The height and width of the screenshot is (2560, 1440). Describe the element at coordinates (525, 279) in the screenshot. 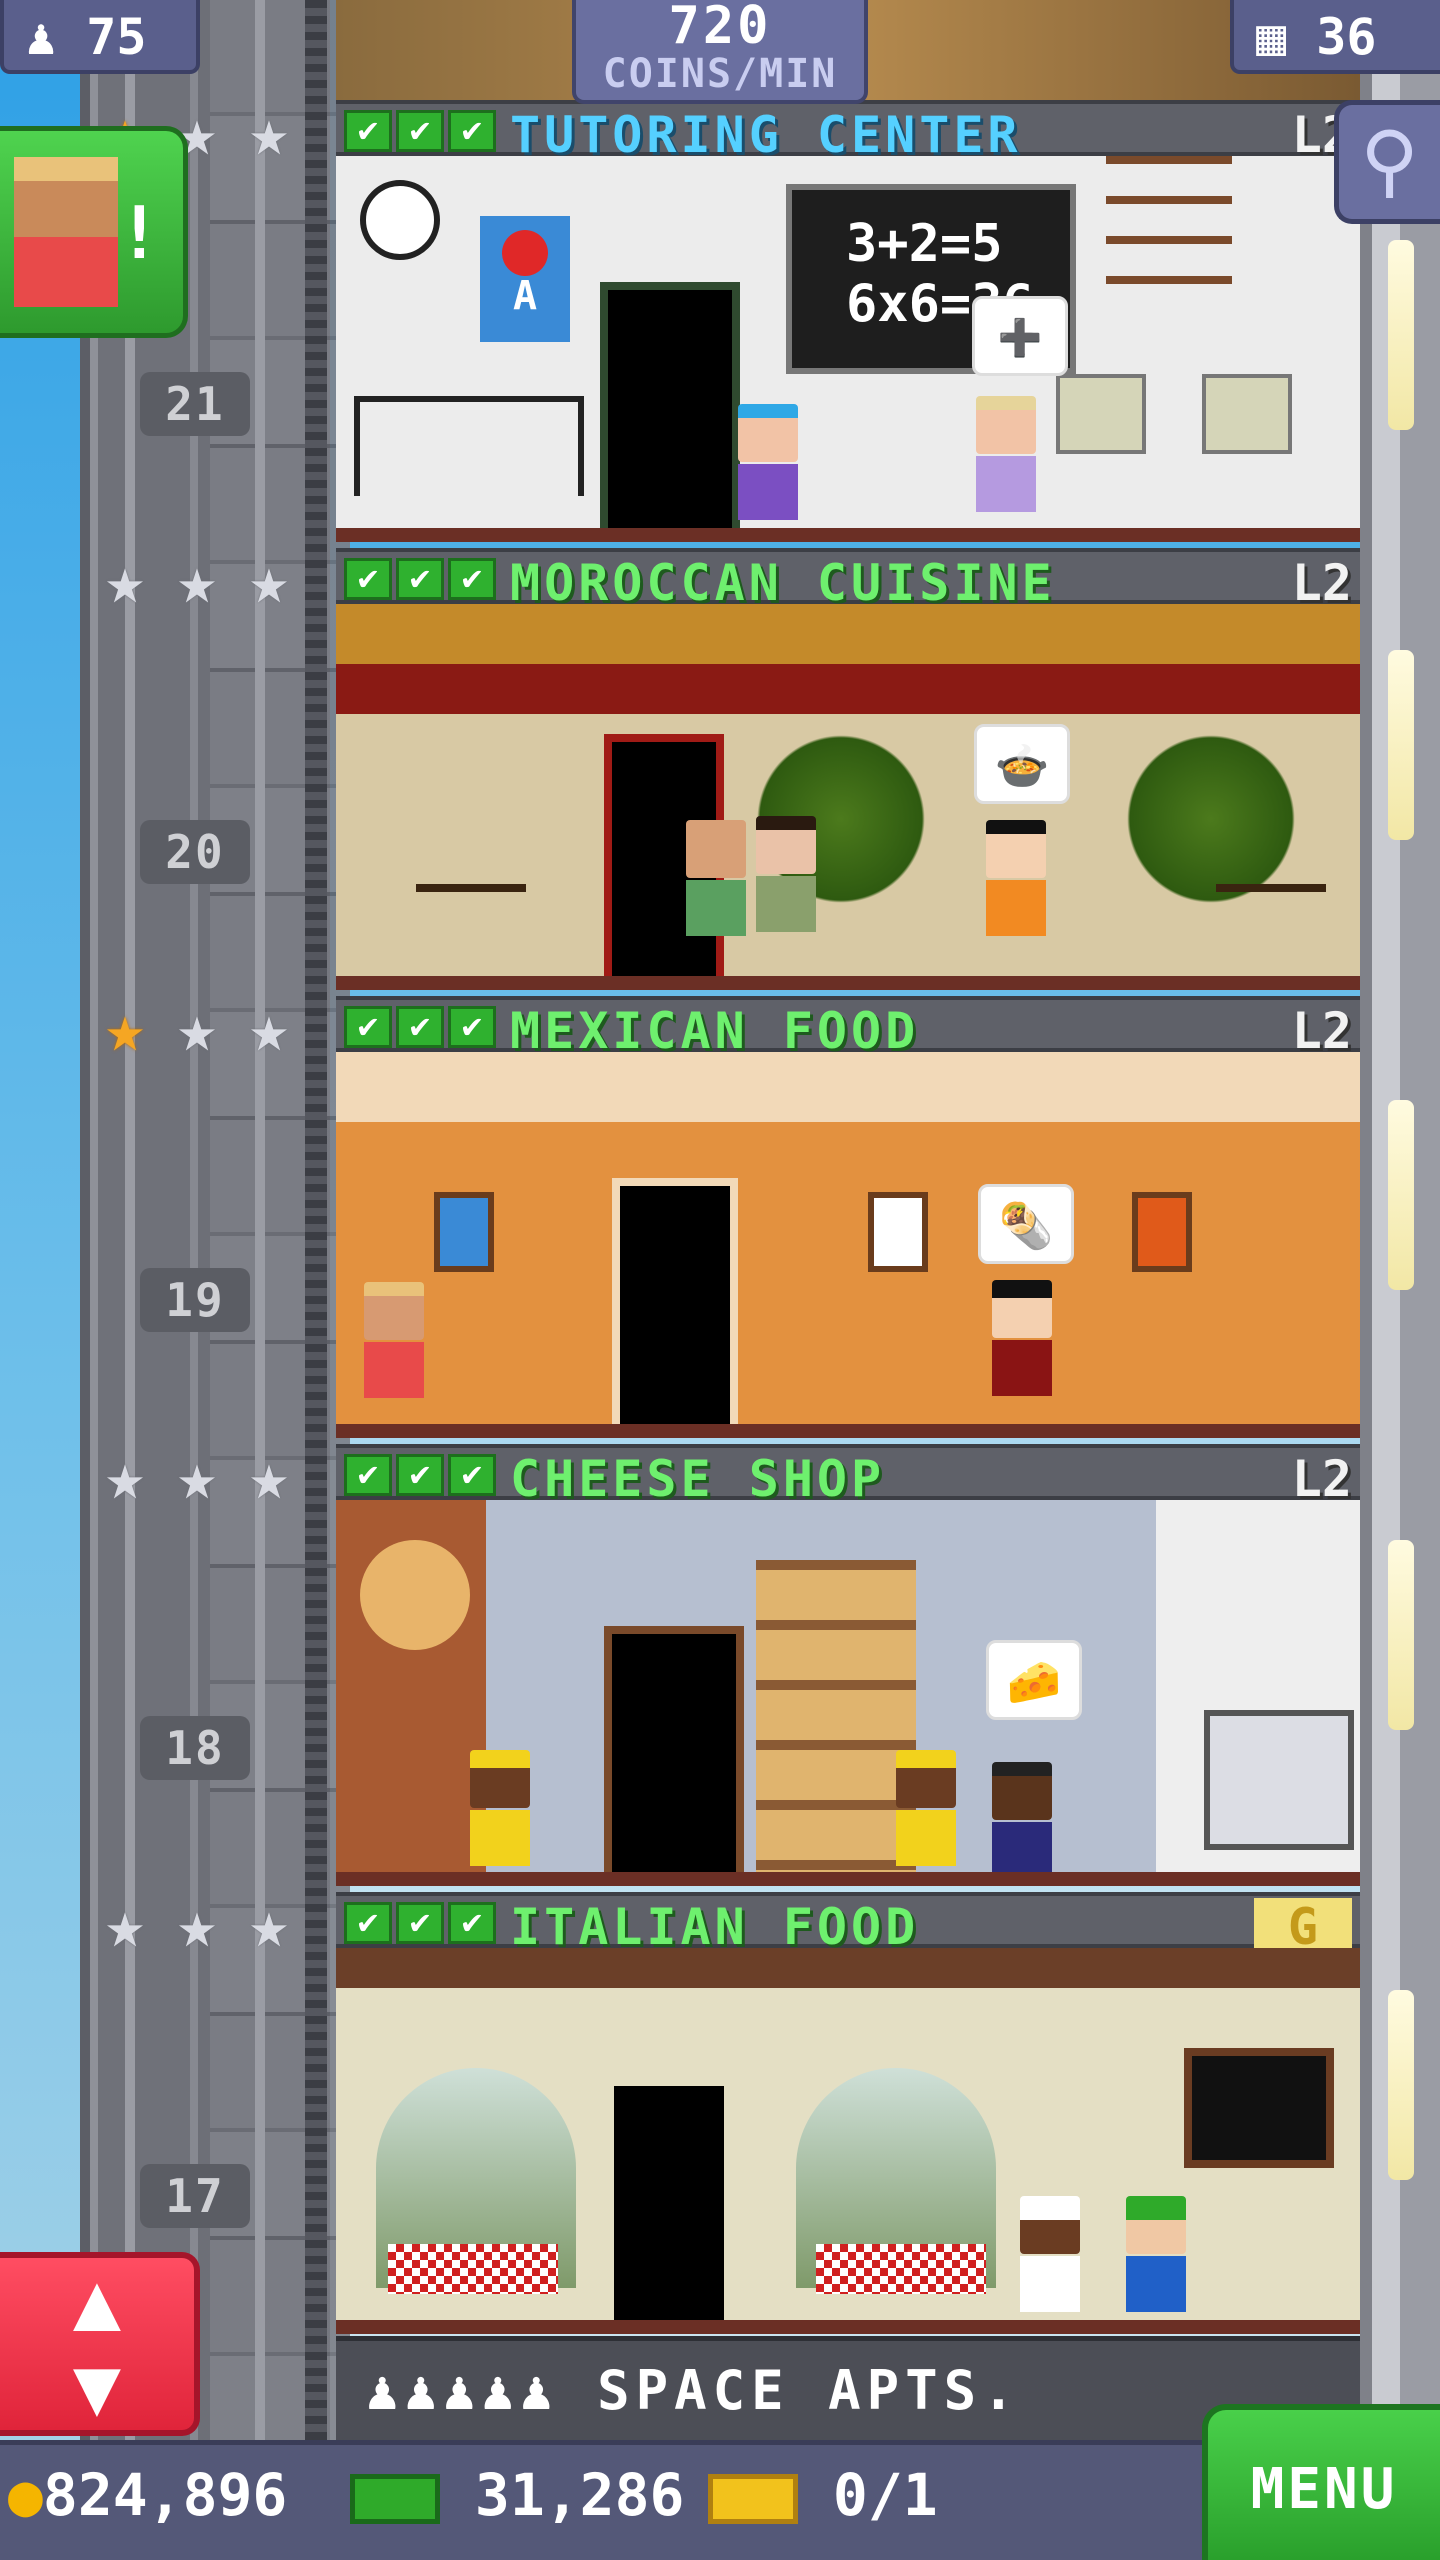

I see `apple-poster: A` at that location.